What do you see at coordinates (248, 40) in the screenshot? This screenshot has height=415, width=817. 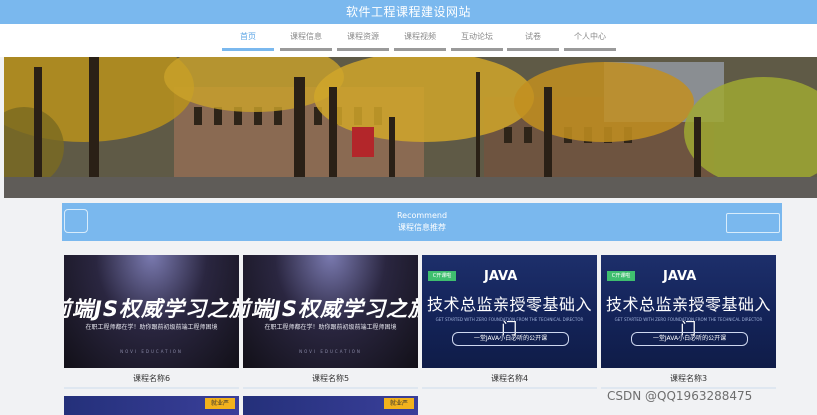 I see `nav-home: 首页` at bounding box center [248, 40].